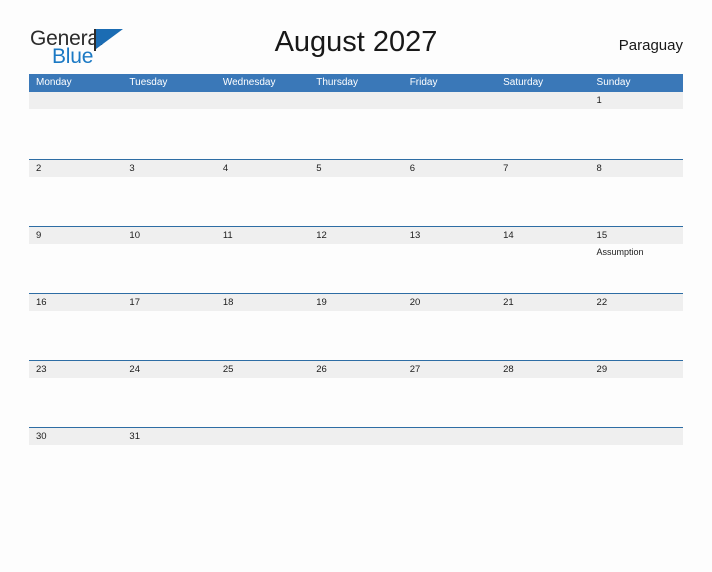 The image size is (712, 572). I want to click on day-number: 27, so click(415, 369).